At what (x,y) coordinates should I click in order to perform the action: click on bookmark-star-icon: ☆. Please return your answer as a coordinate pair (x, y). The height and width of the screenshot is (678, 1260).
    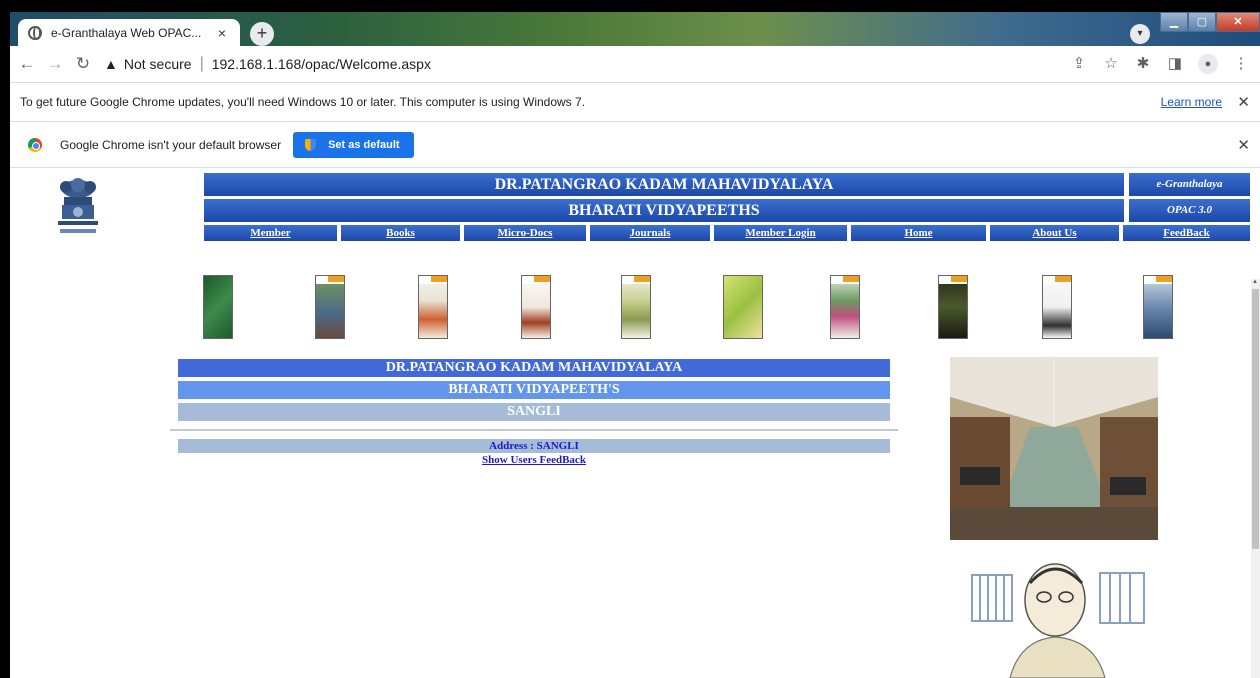
    Looking at the image, I should click on (1111, 64).